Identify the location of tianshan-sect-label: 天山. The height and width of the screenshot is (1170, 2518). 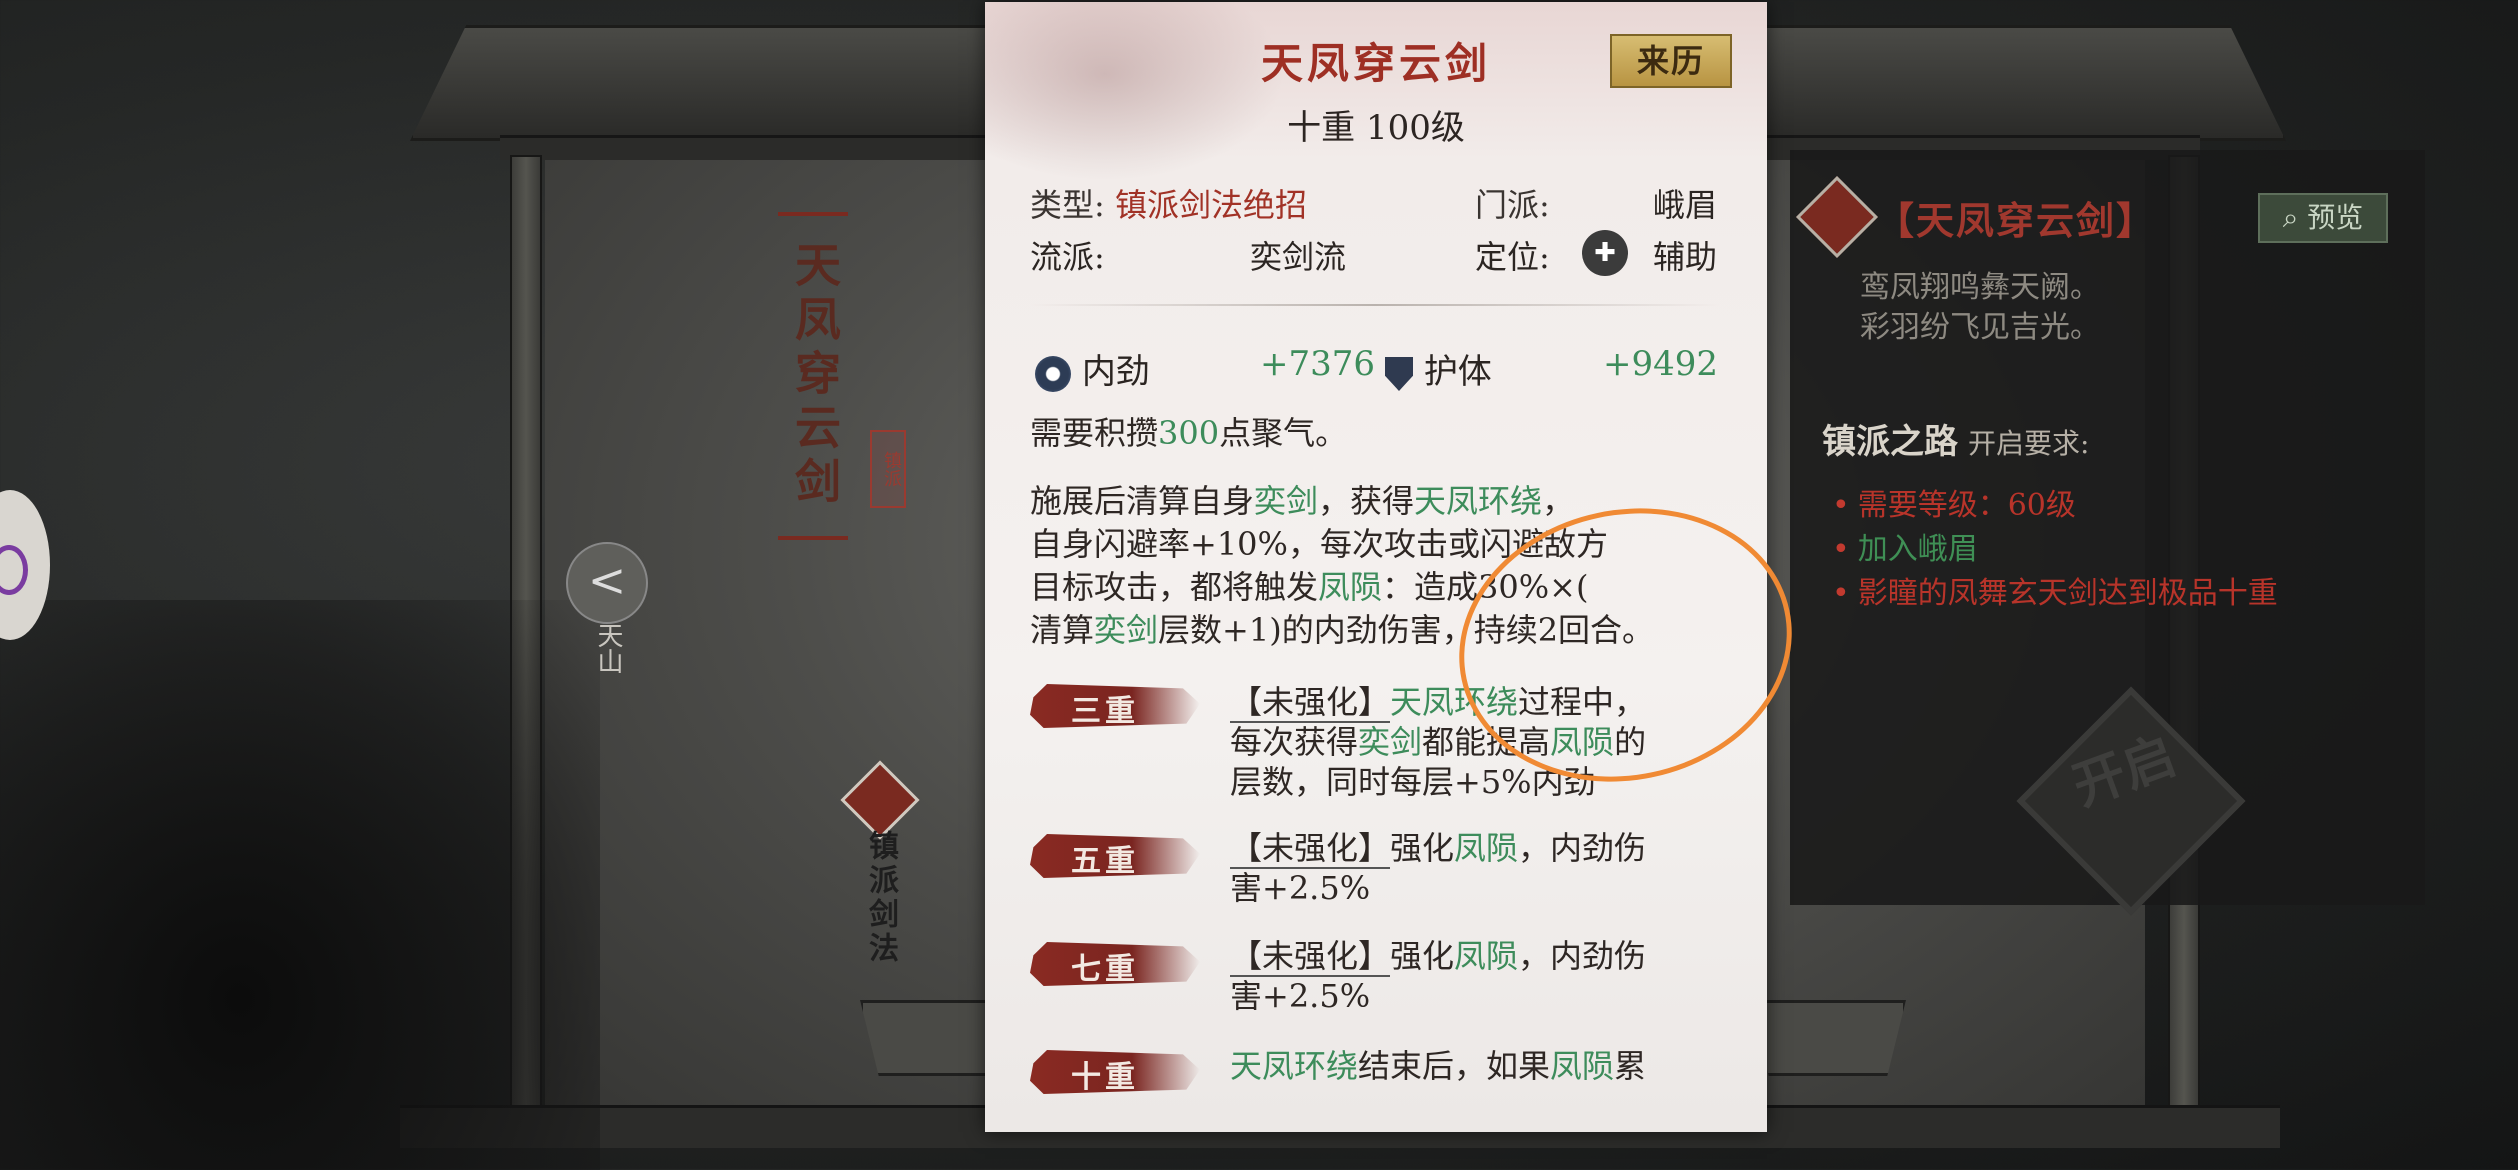
(608, 648).